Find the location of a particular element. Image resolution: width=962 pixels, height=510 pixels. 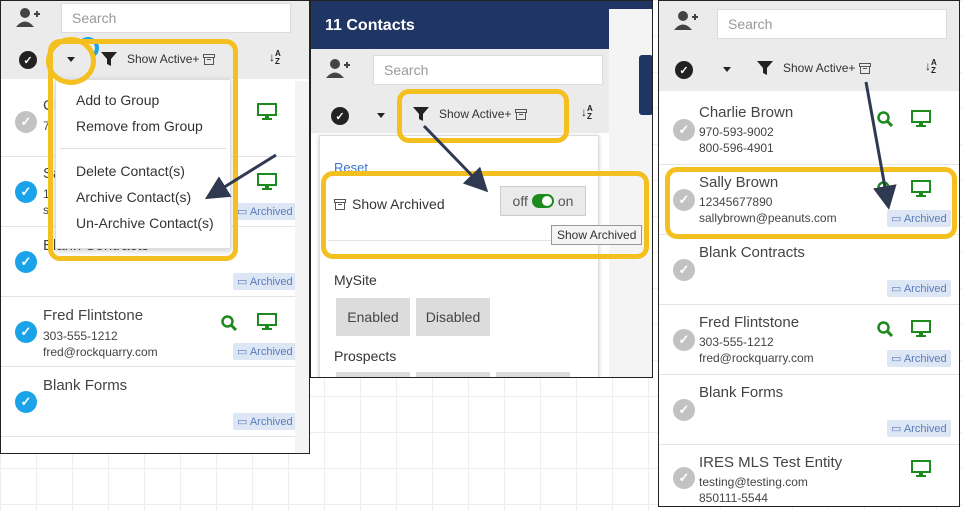

scrollbar is located at coordinates (302, 267).